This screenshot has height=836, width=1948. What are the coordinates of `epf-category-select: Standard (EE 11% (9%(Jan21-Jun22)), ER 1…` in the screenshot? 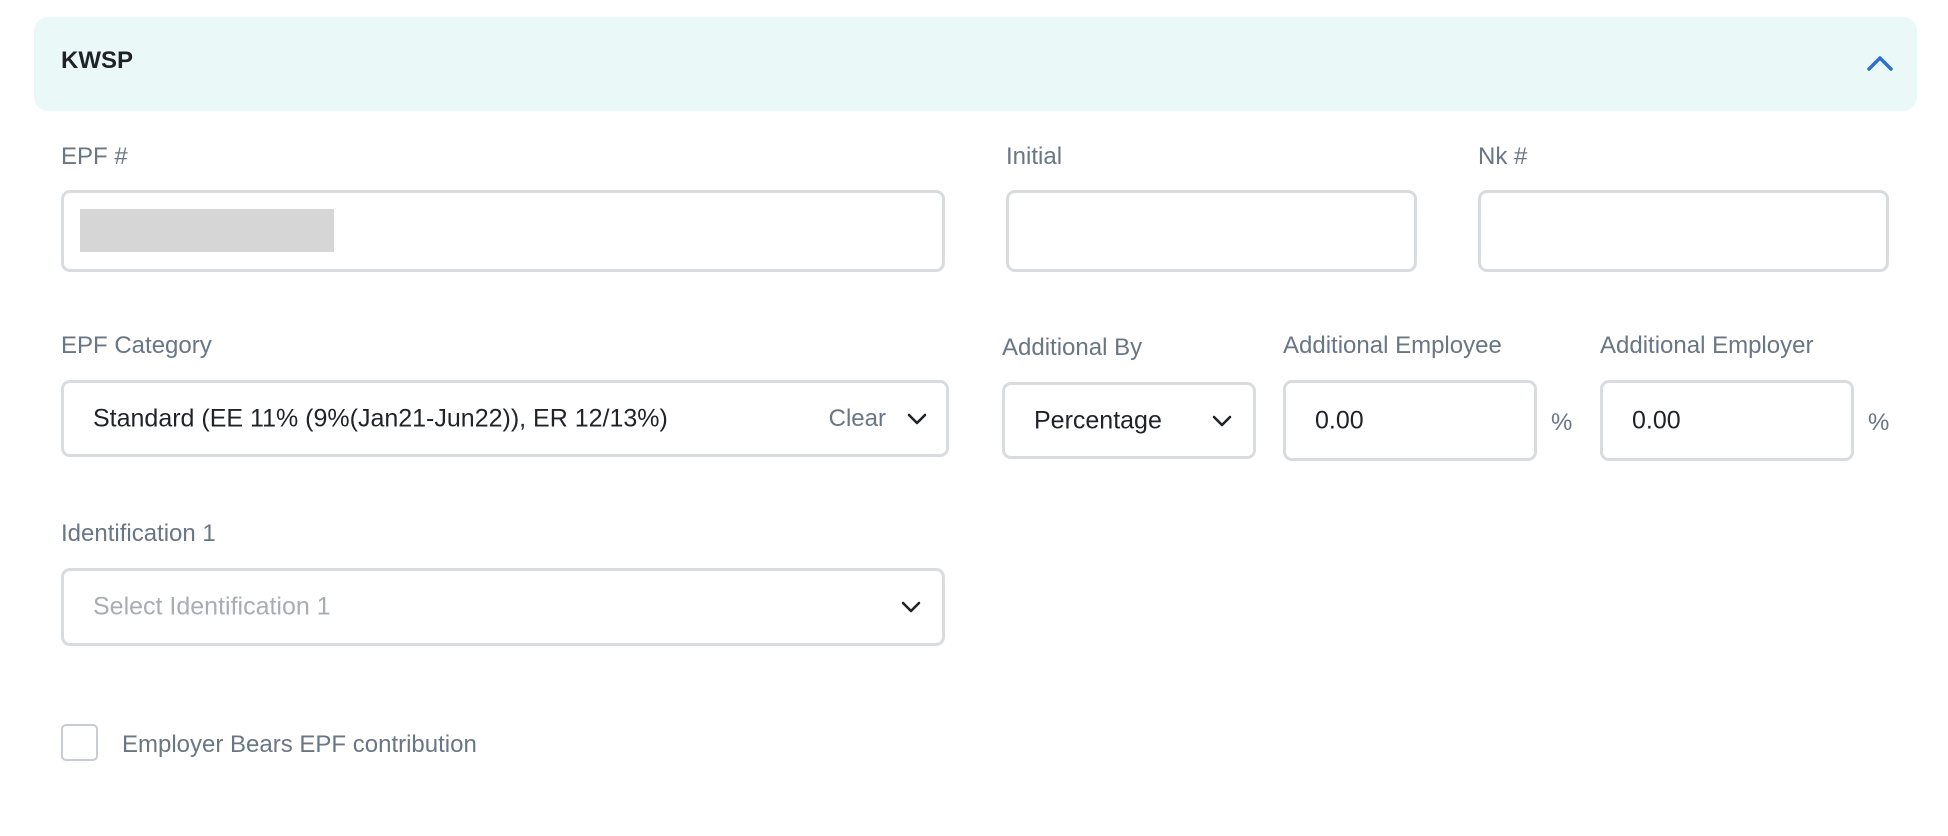 It's located at (505, 418).